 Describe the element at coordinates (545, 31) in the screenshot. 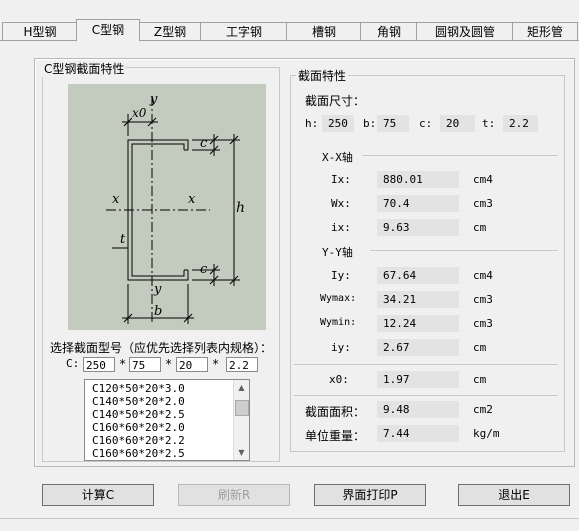

I see `tab-rect-tube: 矩形管` at that location.